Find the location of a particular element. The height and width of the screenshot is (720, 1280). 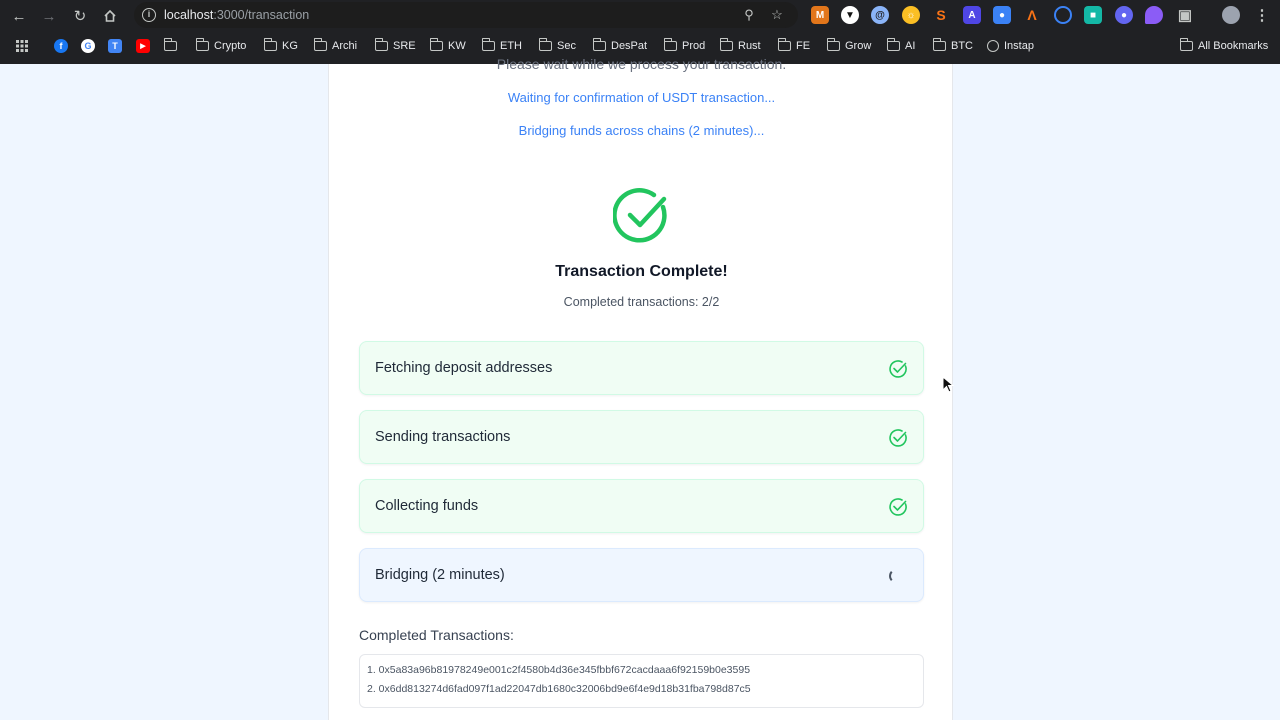

metamask-extension-icon: M is located at coordinates (820, 15).